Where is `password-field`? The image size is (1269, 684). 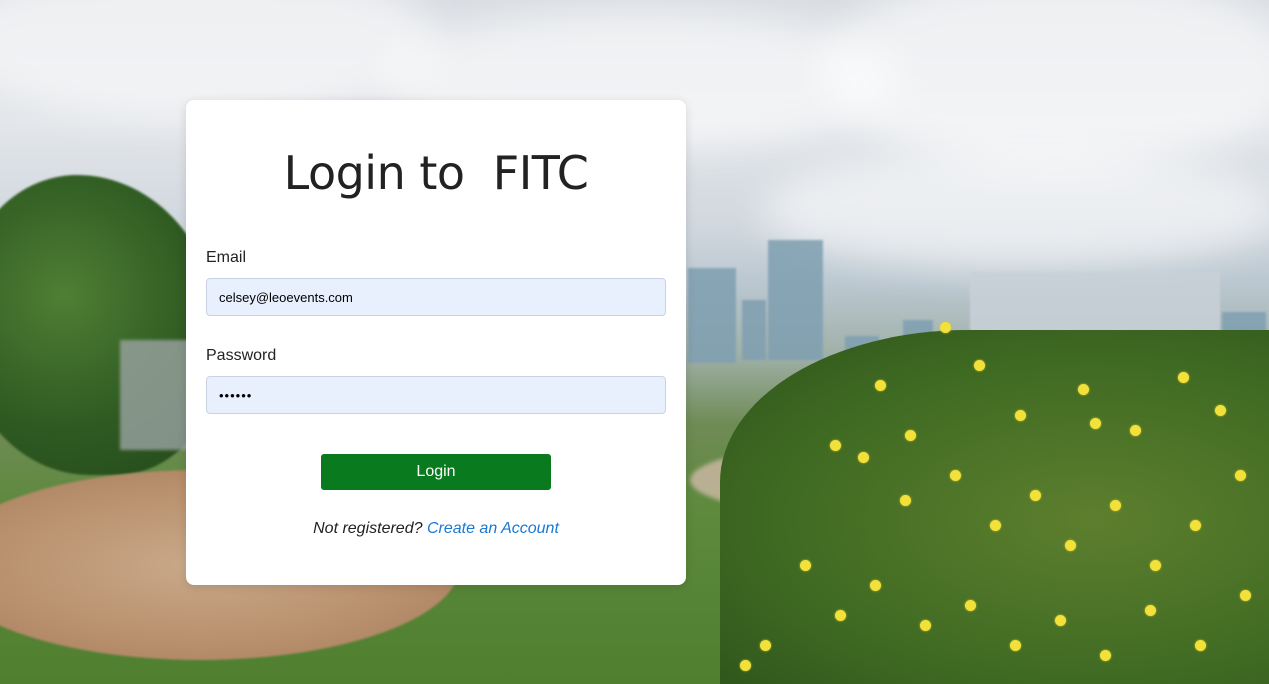
password-field is located at coordinates (436, 395).